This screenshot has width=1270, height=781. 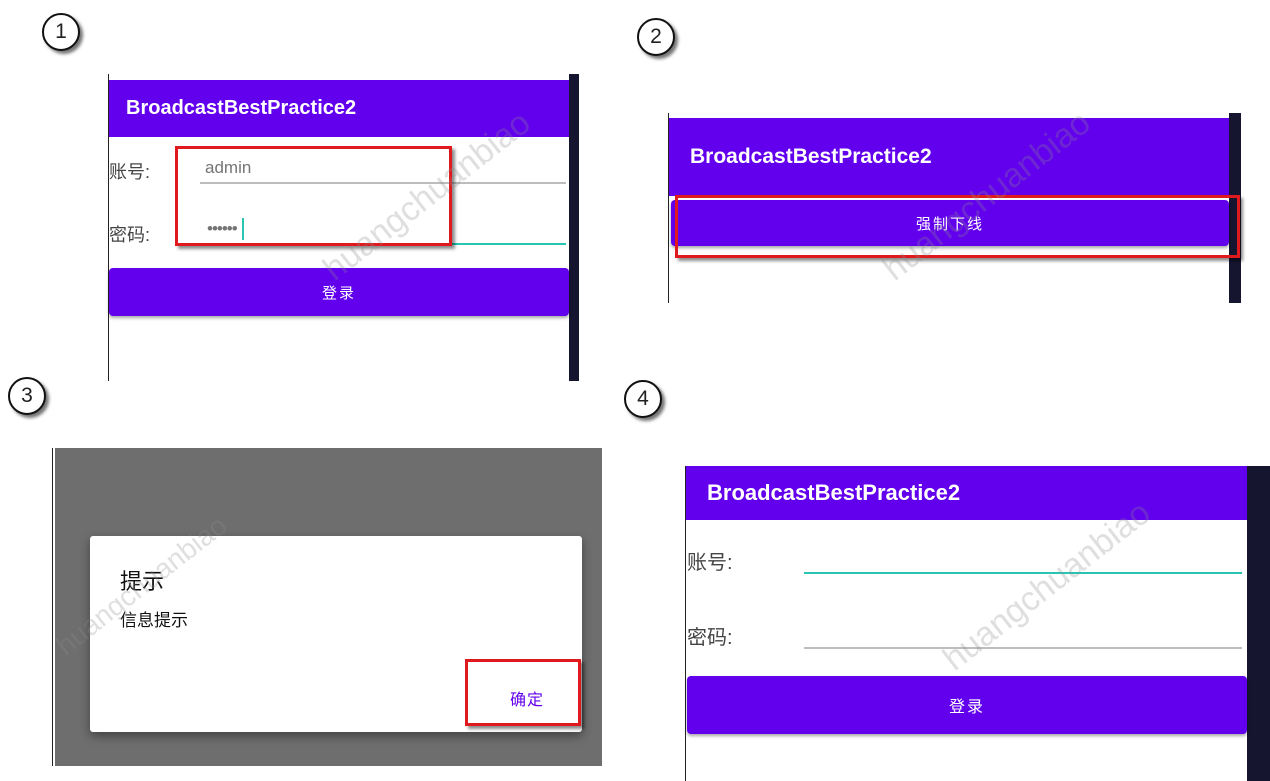 What do you see at coordinates (1258, 623) in the screenshot?
I see `panel-4-edge` at bounding box center [1258, 623].